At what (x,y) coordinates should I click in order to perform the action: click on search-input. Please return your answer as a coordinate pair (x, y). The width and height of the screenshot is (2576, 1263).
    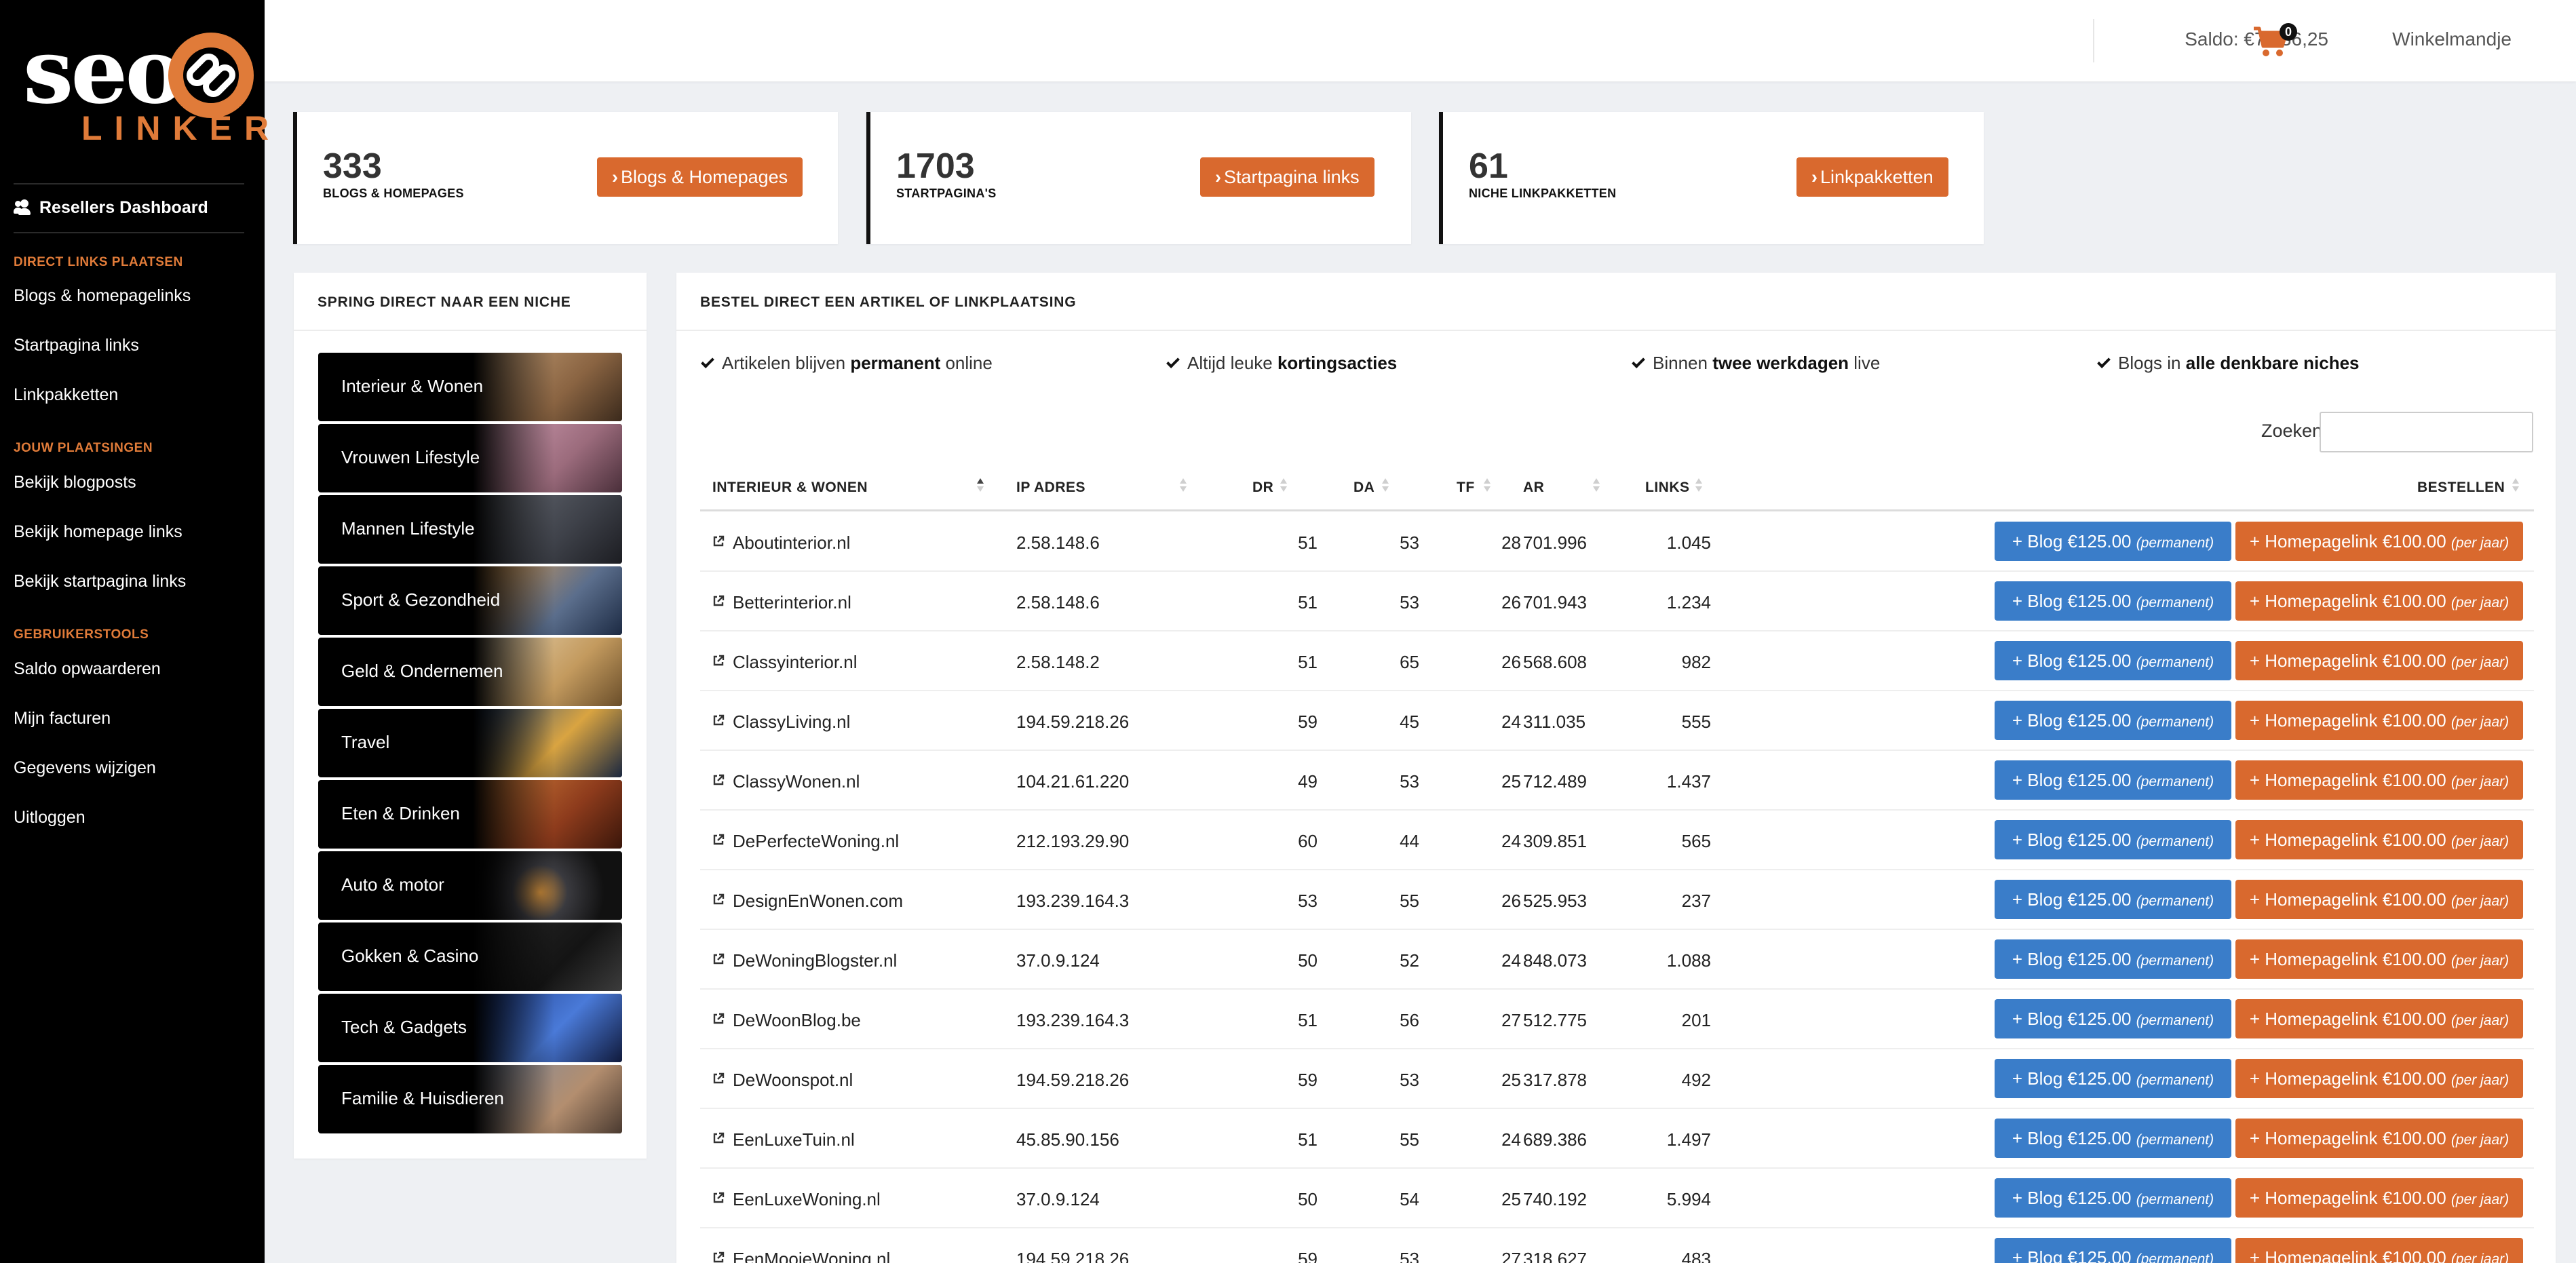
    Looking at the image, I should click on (2426, 432).